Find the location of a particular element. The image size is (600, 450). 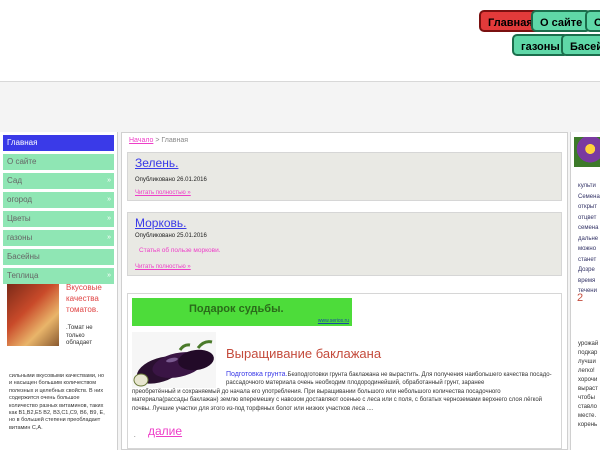

right-text-line: открыт is located at coordinates (587, 207).